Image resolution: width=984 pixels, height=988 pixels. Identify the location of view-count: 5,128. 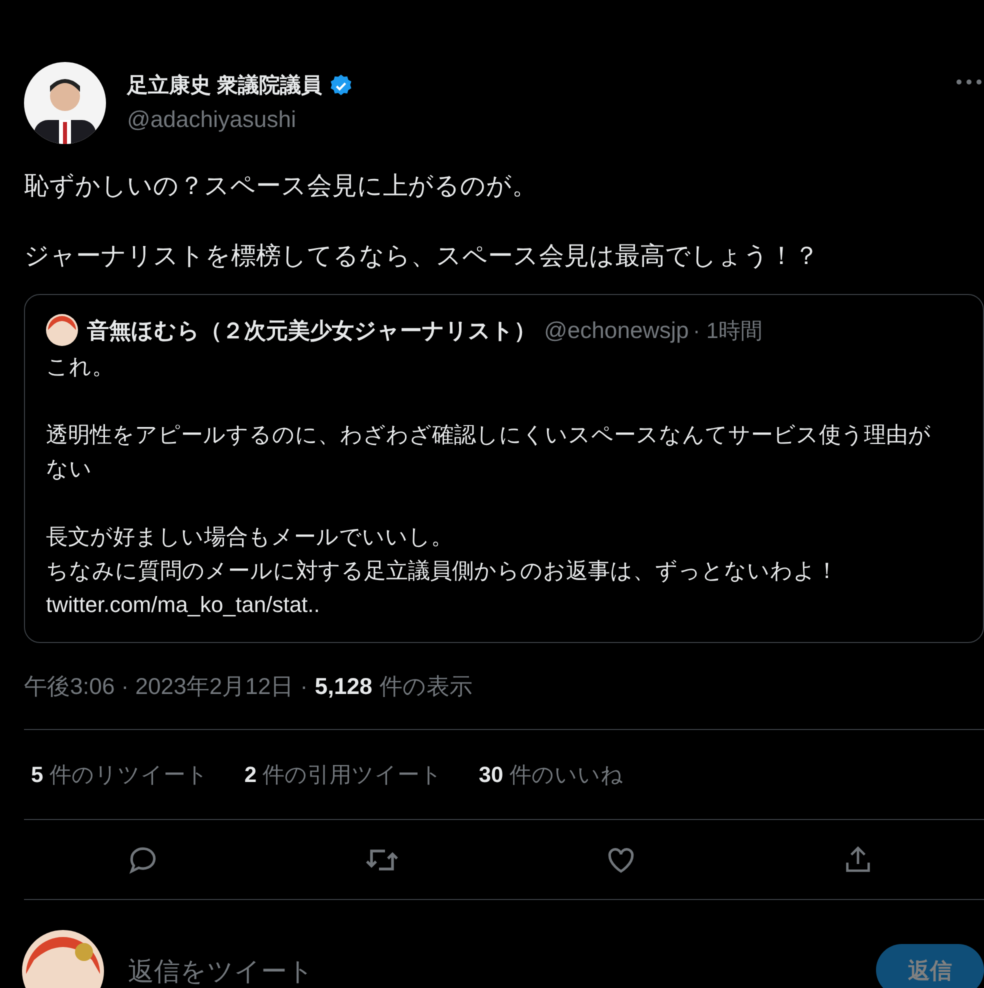
(343, 686).